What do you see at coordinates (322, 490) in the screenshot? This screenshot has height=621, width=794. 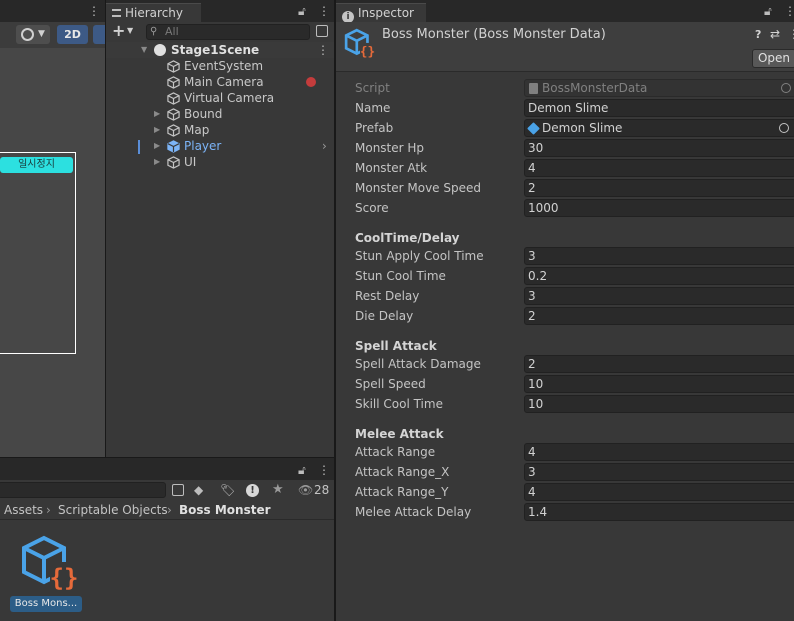 I see `hidden-count: 28` at bounding box center [322, 490].